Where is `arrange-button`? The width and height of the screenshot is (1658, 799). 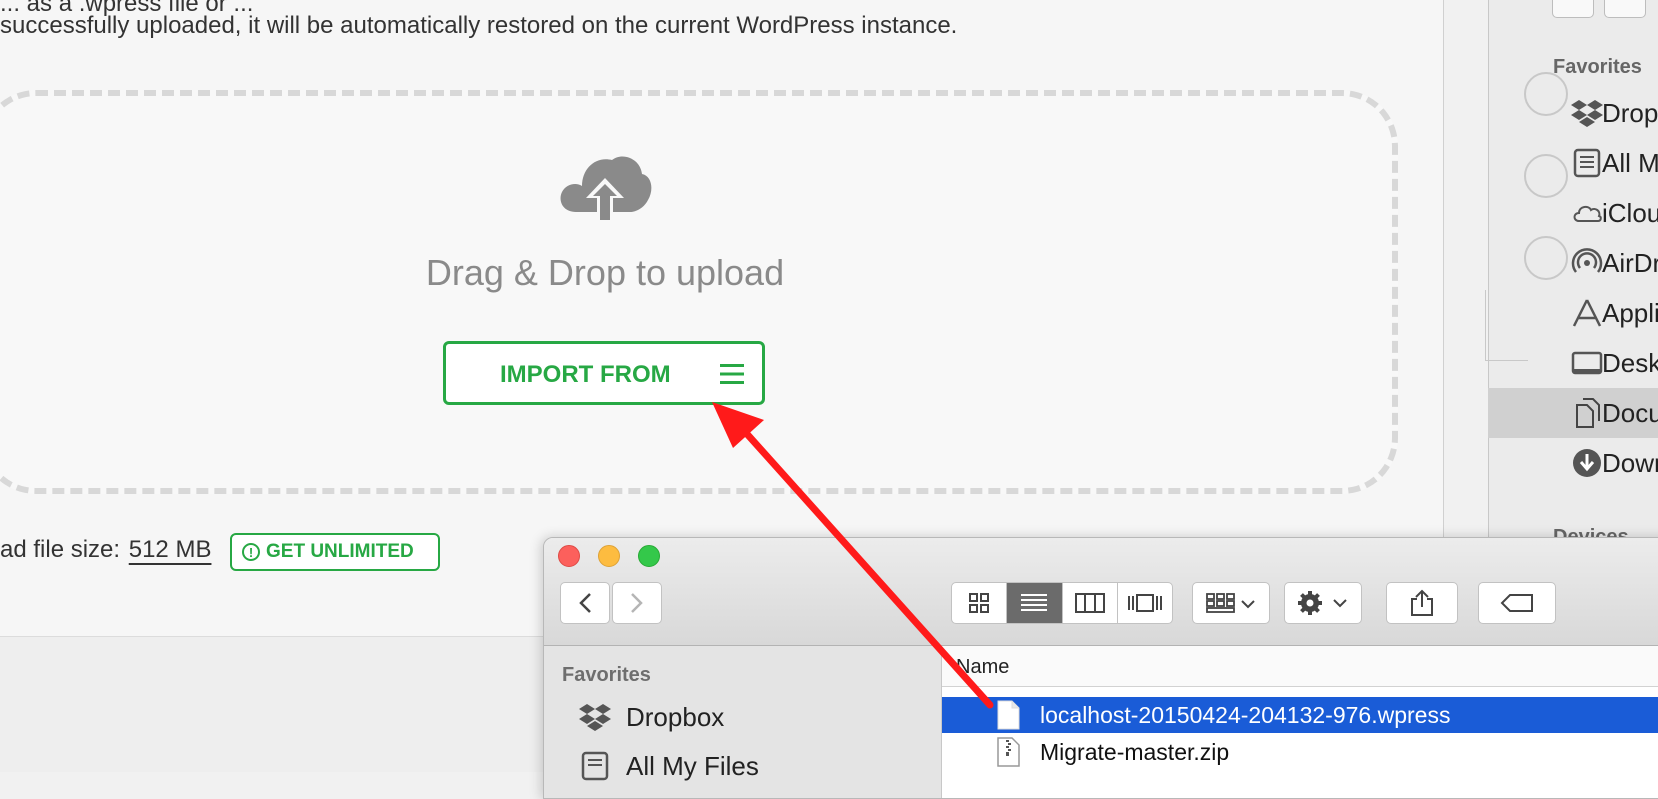 arrange-button is located at coordinates (1231, 603).